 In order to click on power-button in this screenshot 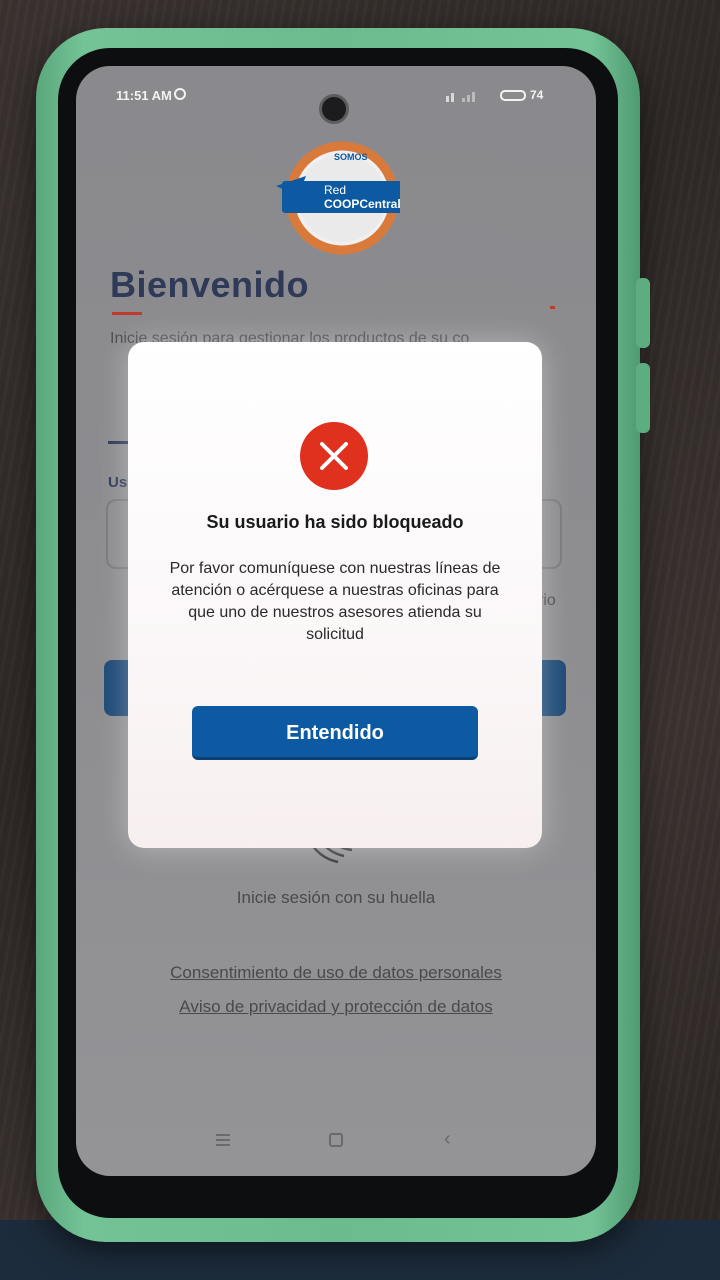, I will do `click(643, 398)`.